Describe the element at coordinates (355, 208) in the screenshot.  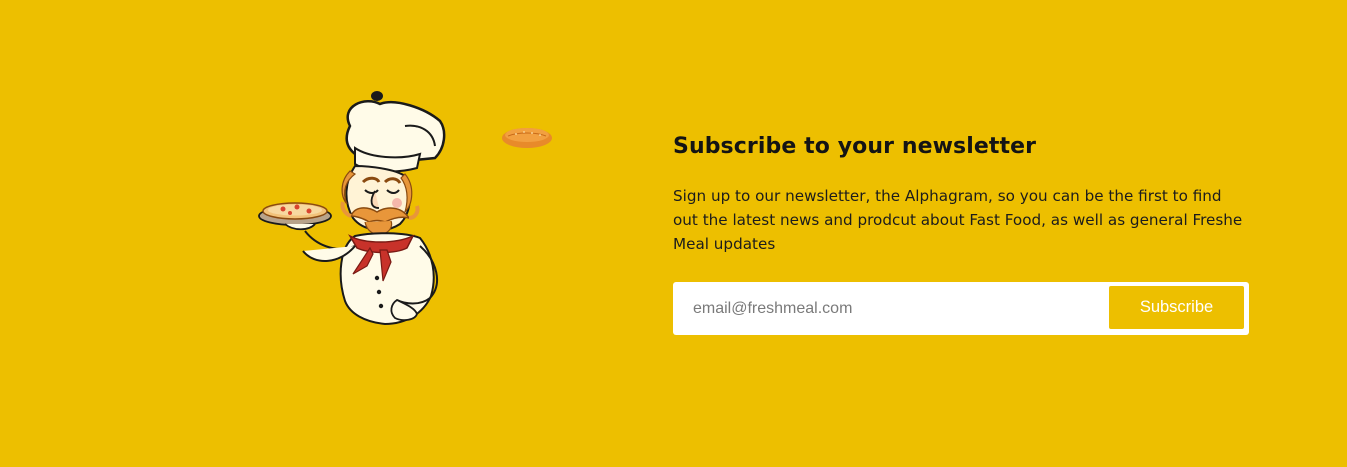
I see `chef-holding-pizza-icon` at that location.